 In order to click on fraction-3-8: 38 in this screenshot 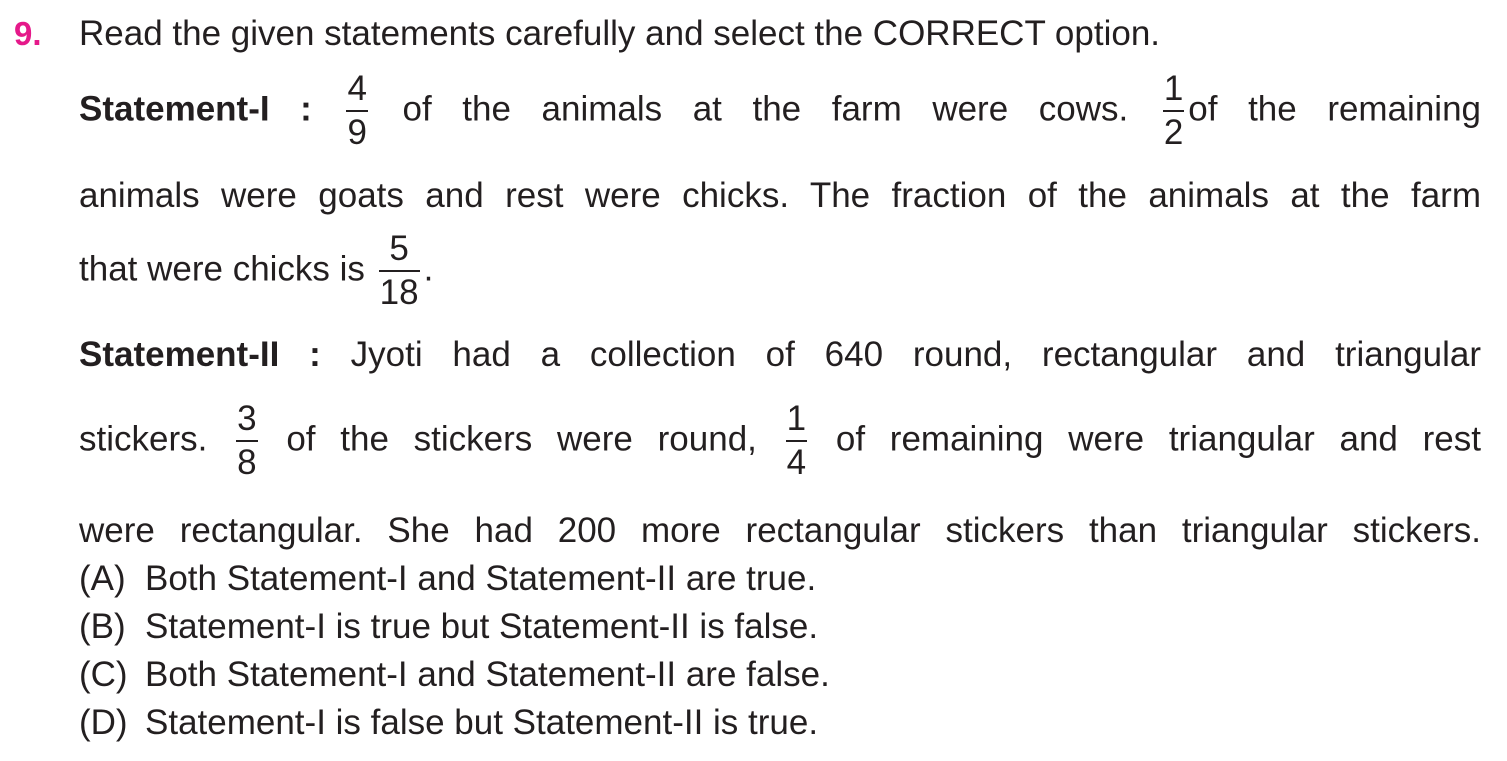, I will do `click(247, 440)`.